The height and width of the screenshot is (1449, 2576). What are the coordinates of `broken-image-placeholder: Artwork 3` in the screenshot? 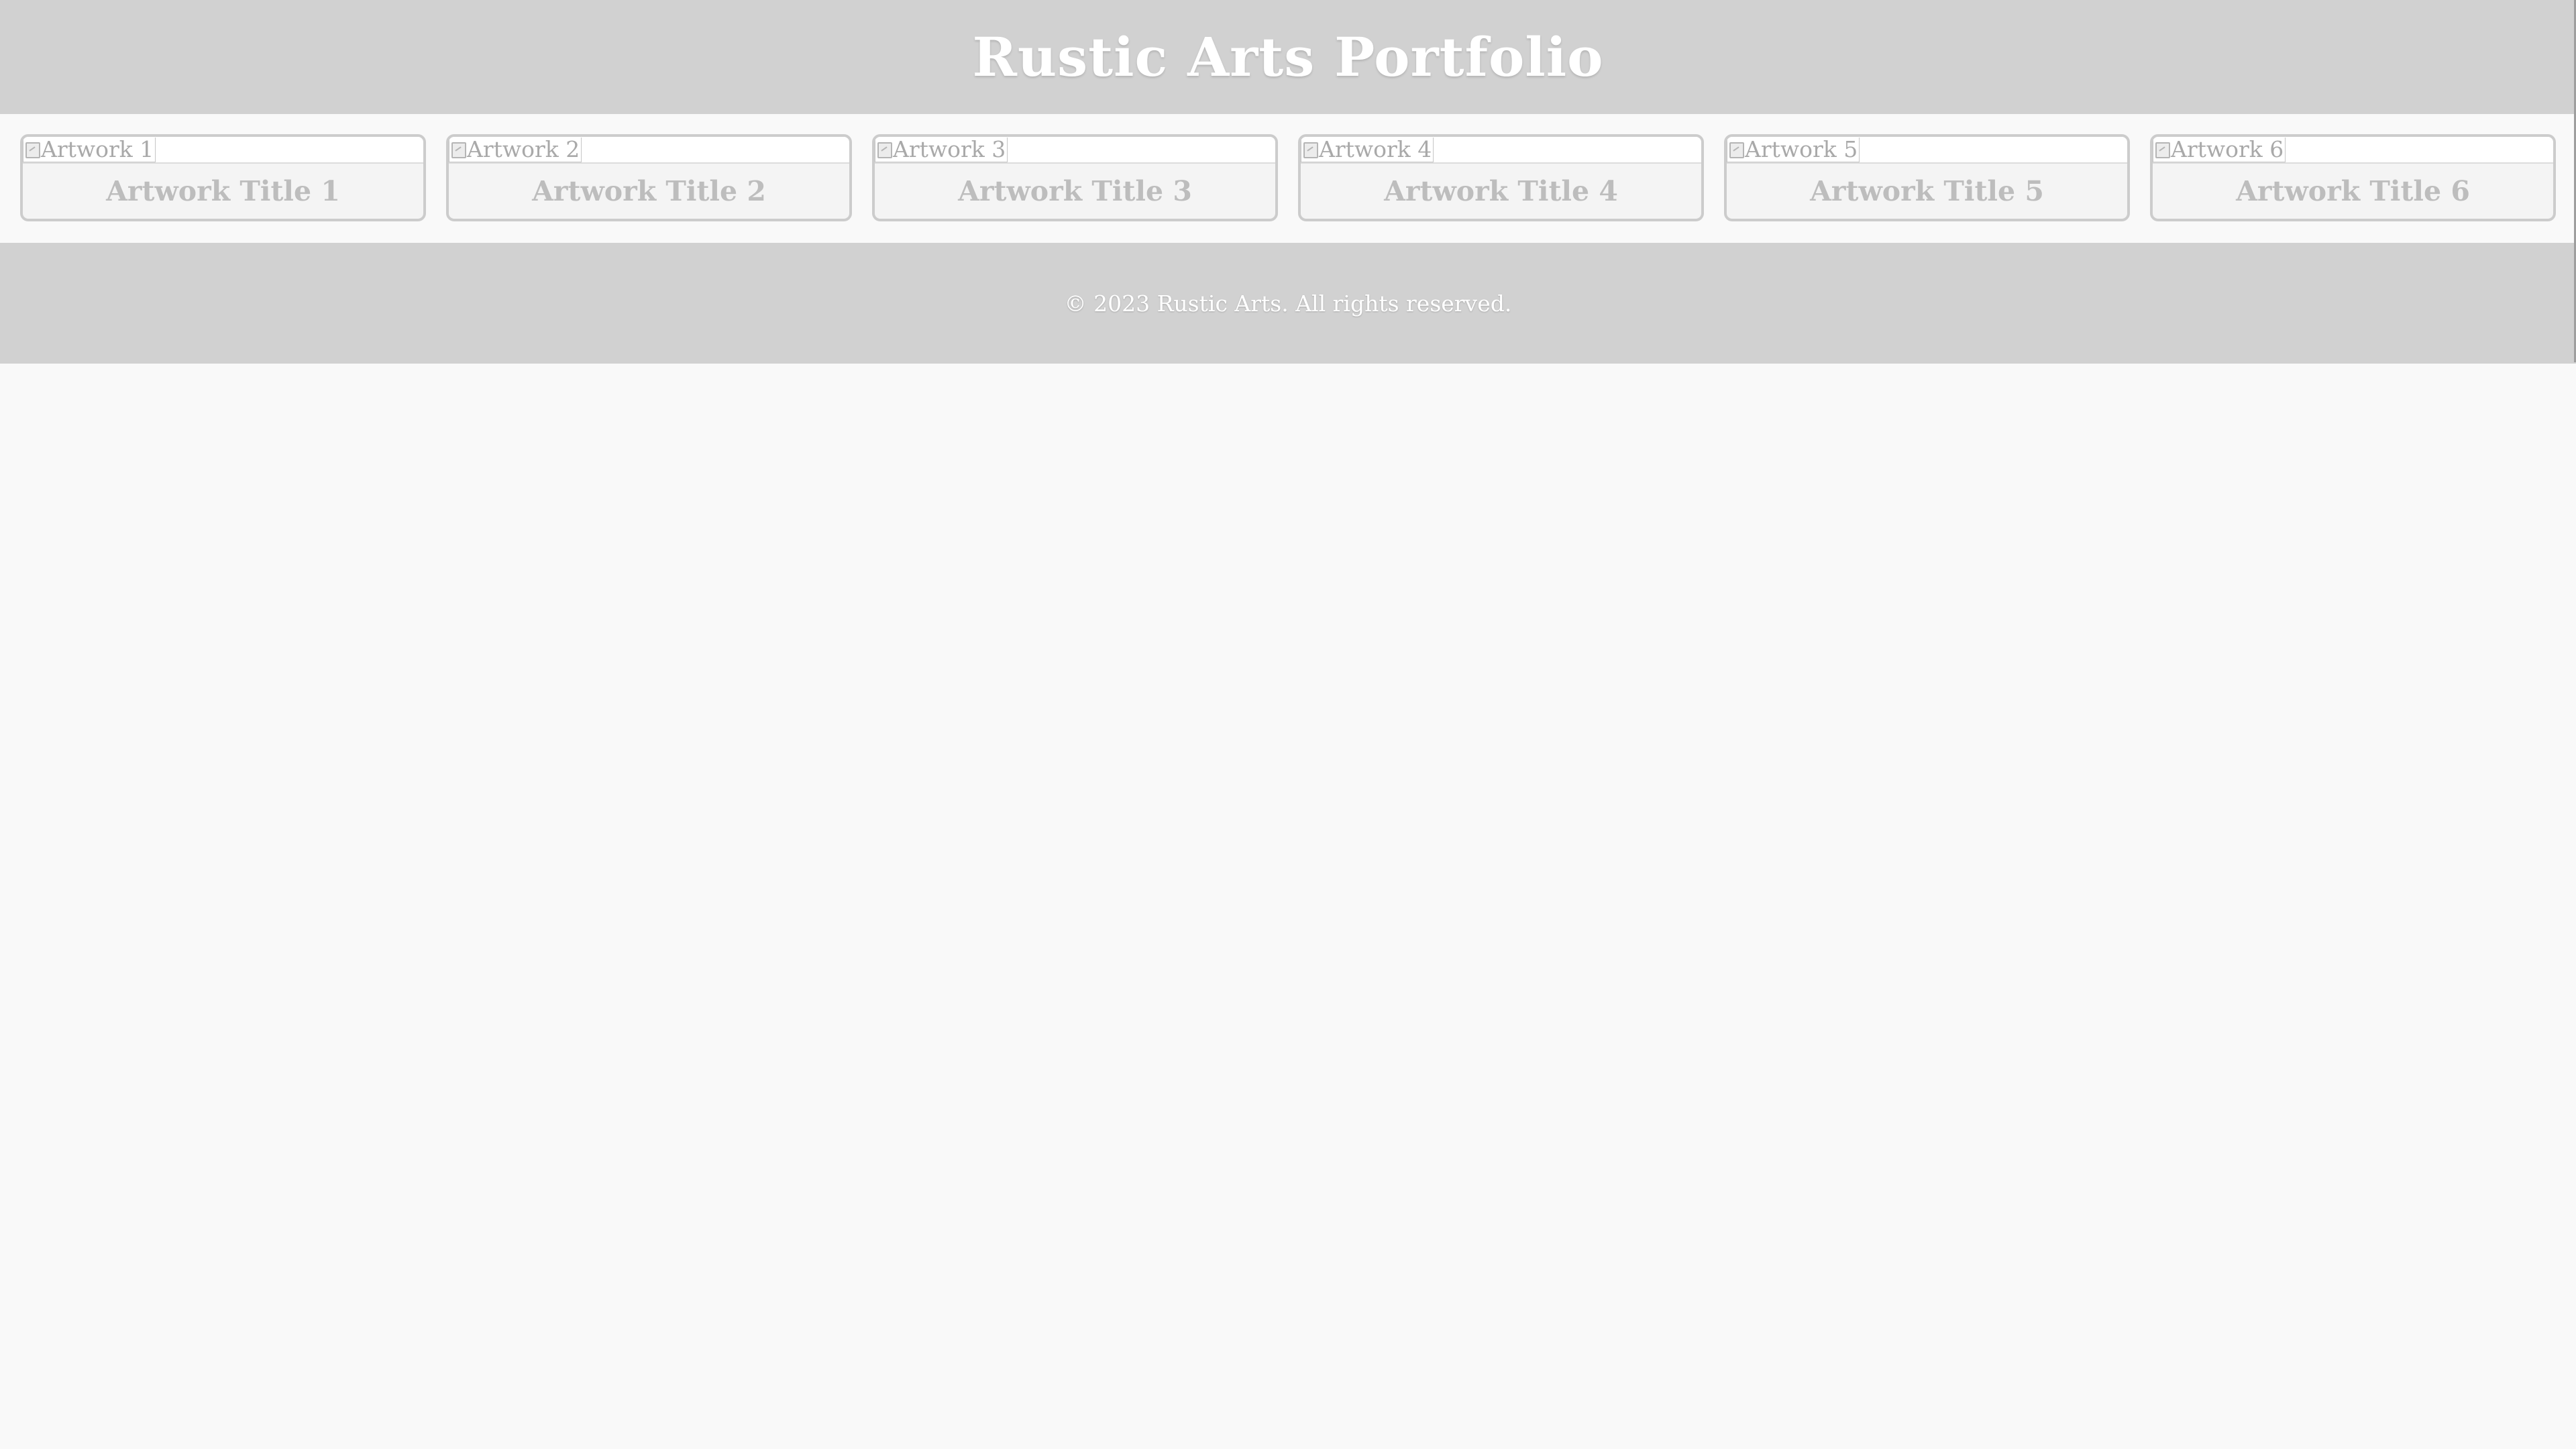 It's located at (941, 150).